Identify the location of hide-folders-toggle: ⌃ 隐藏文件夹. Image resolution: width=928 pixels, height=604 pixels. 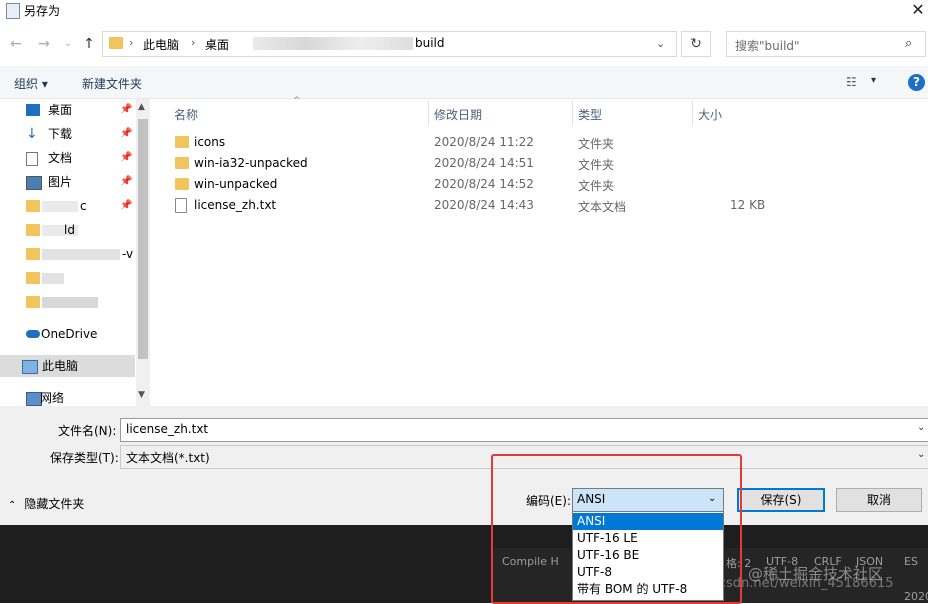
(46, 503).